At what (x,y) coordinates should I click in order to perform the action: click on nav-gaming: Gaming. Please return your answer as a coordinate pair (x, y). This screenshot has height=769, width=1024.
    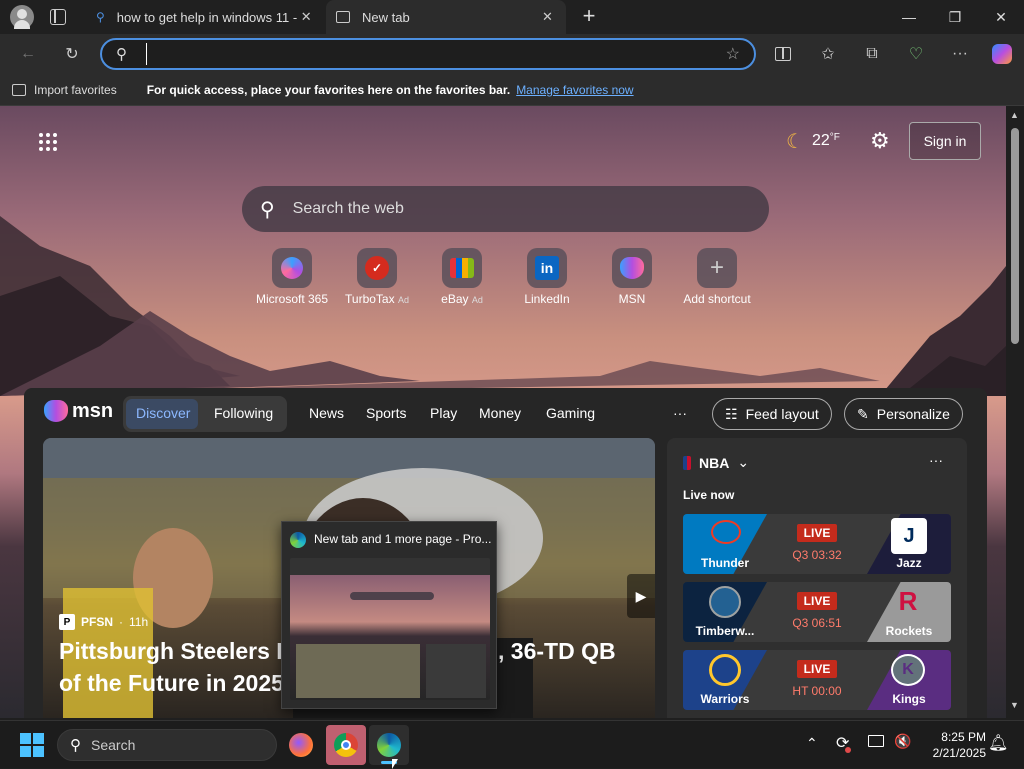
    Looking at the image, I should click on (570, 413).